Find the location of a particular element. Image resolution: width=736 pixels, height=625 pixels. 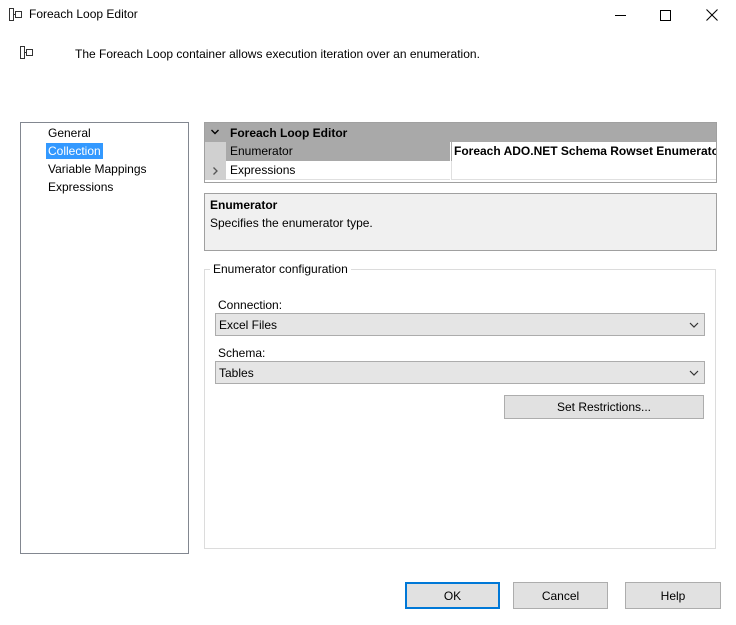

schema-combobox: Tables is located at coordinates (460, 372).